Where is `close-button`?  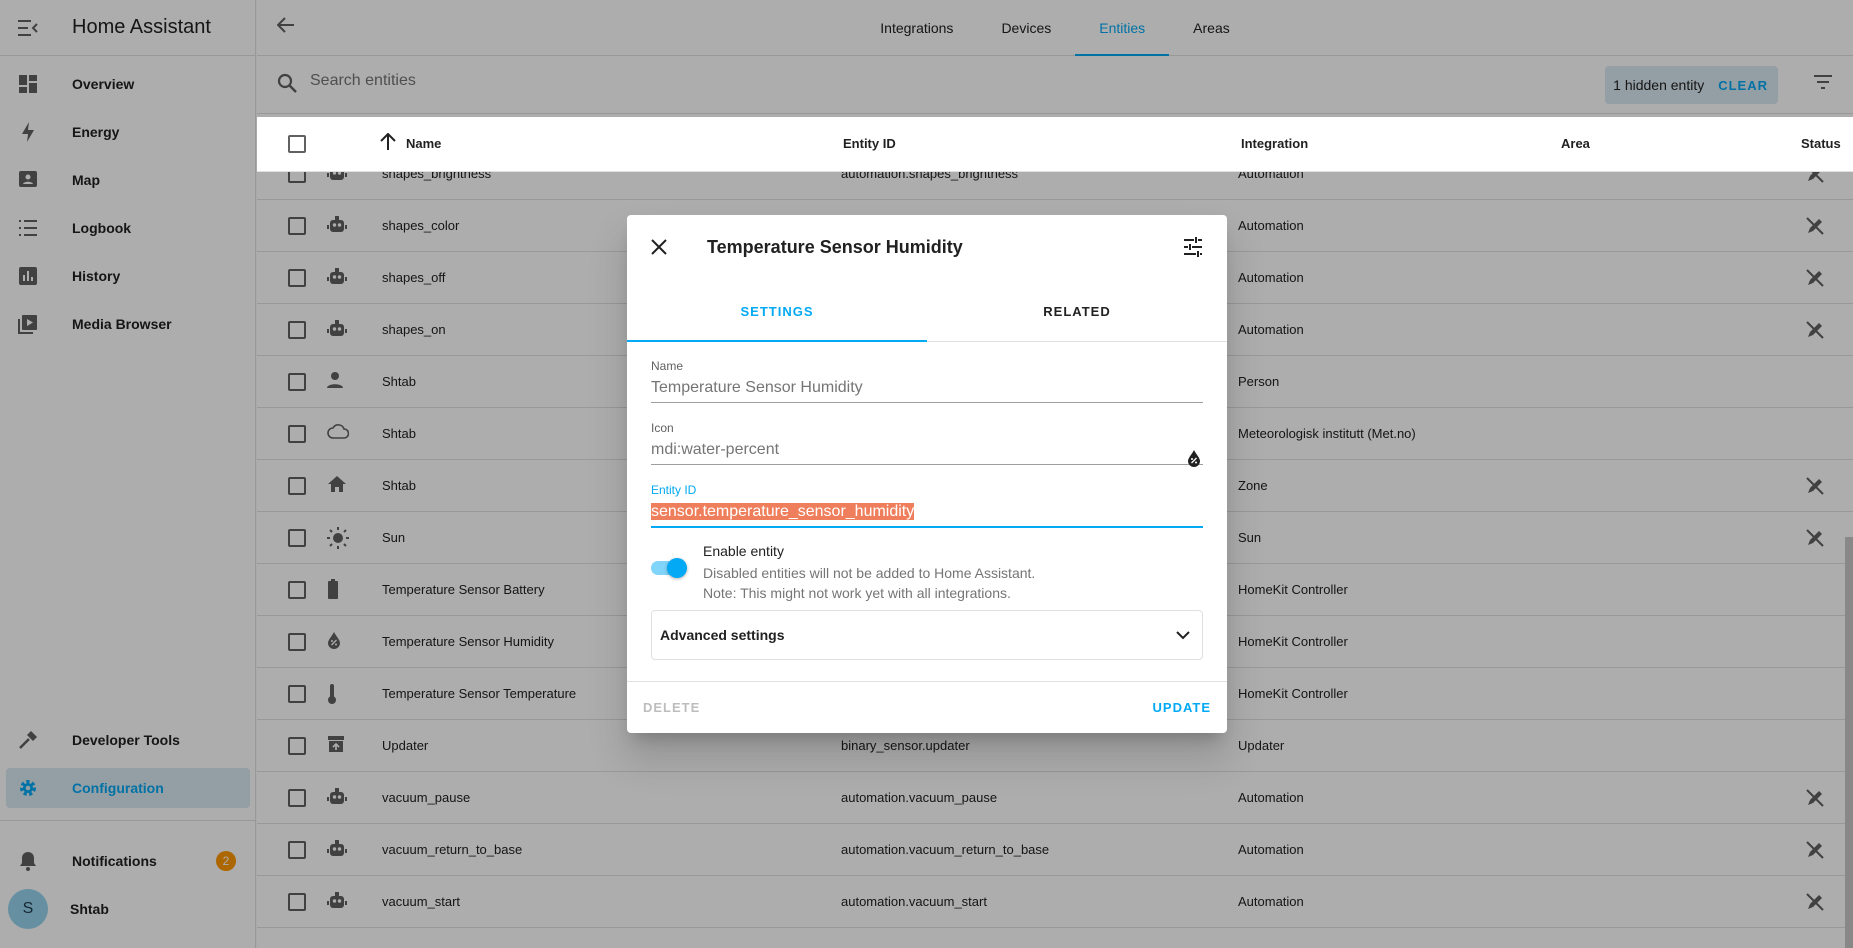 close-button is located at coordinates (659, 249).